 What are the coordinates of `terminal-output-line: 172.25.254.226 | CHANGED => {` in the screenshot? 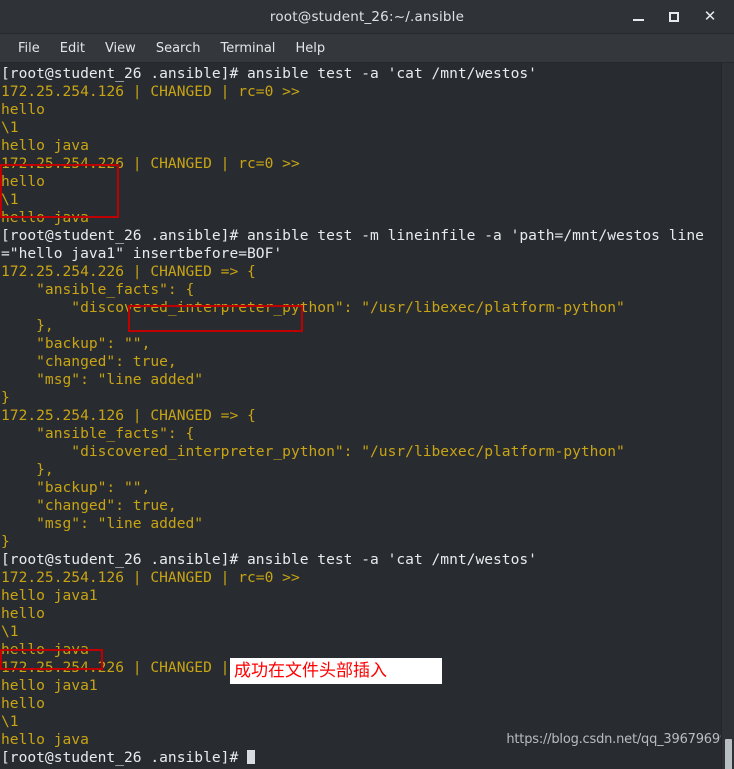 It's located at (128, 271).